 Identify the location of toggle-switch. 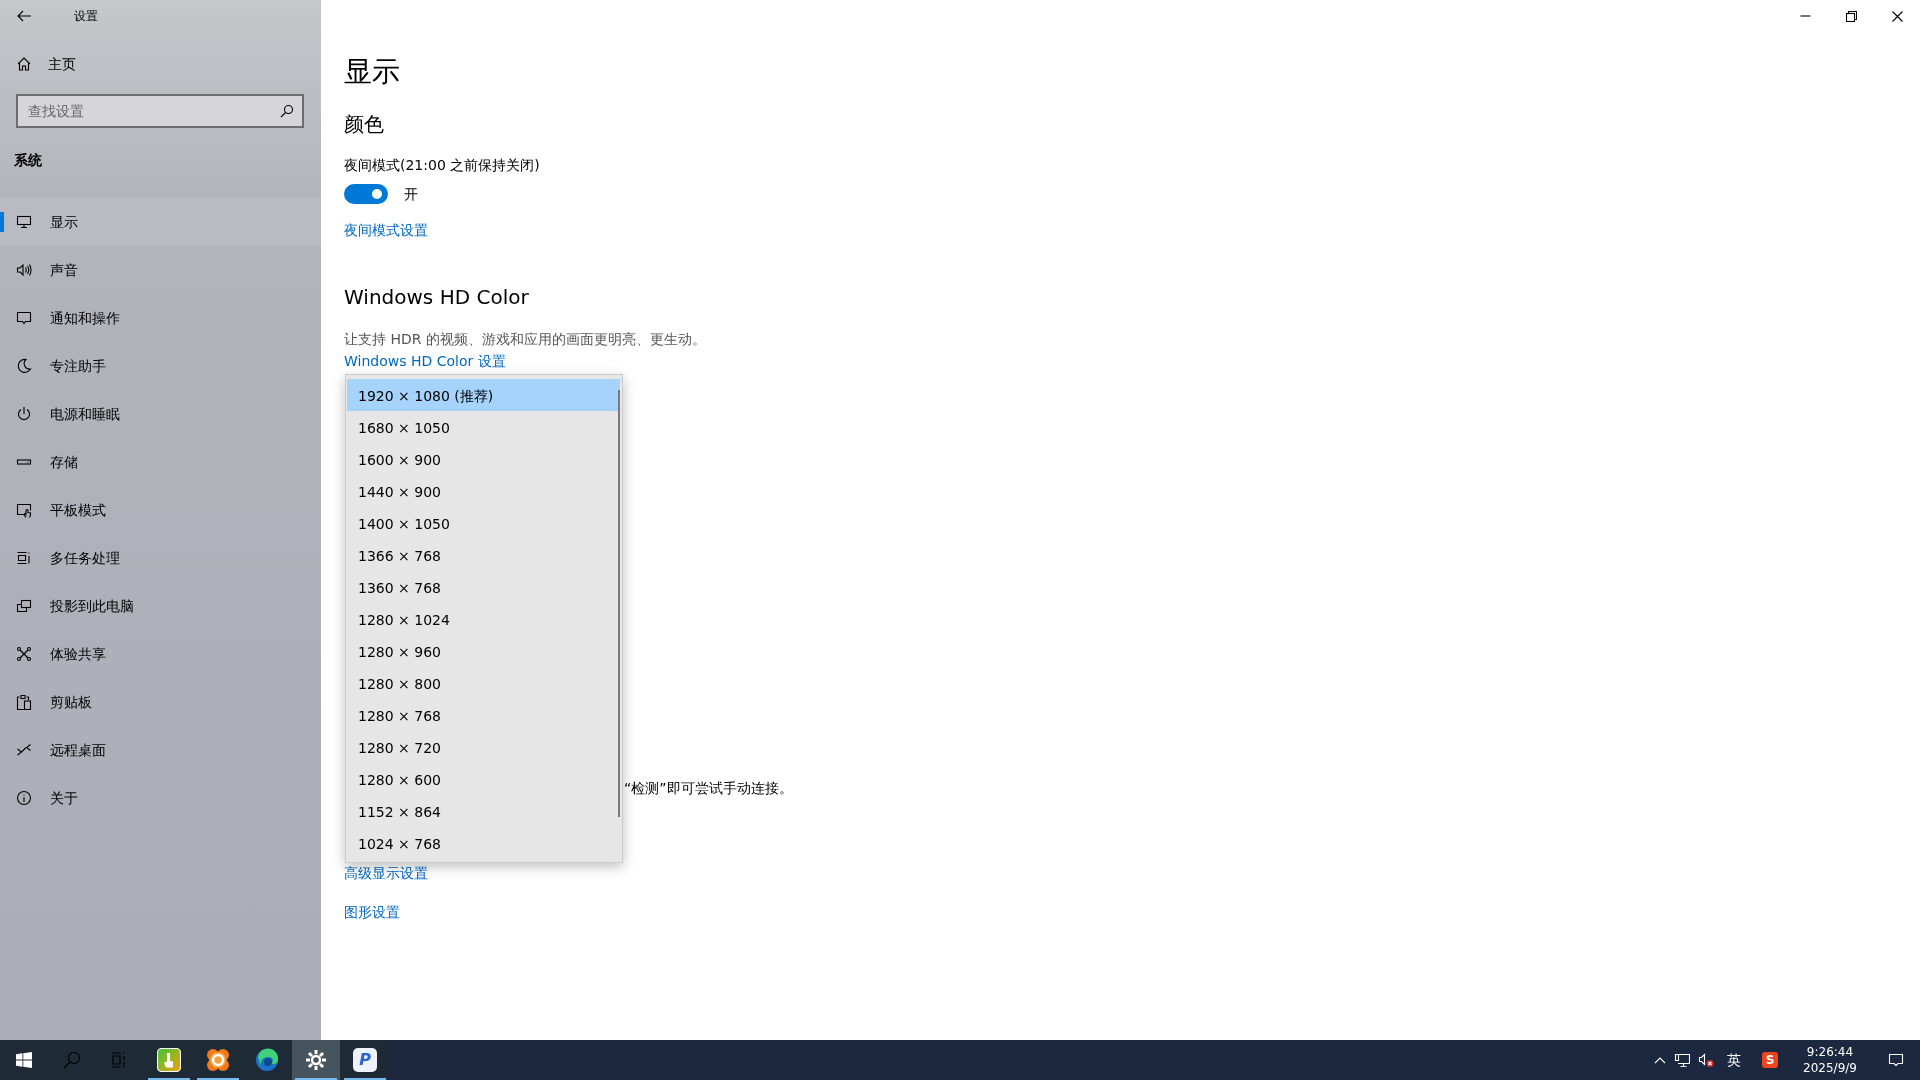
(366, 194).